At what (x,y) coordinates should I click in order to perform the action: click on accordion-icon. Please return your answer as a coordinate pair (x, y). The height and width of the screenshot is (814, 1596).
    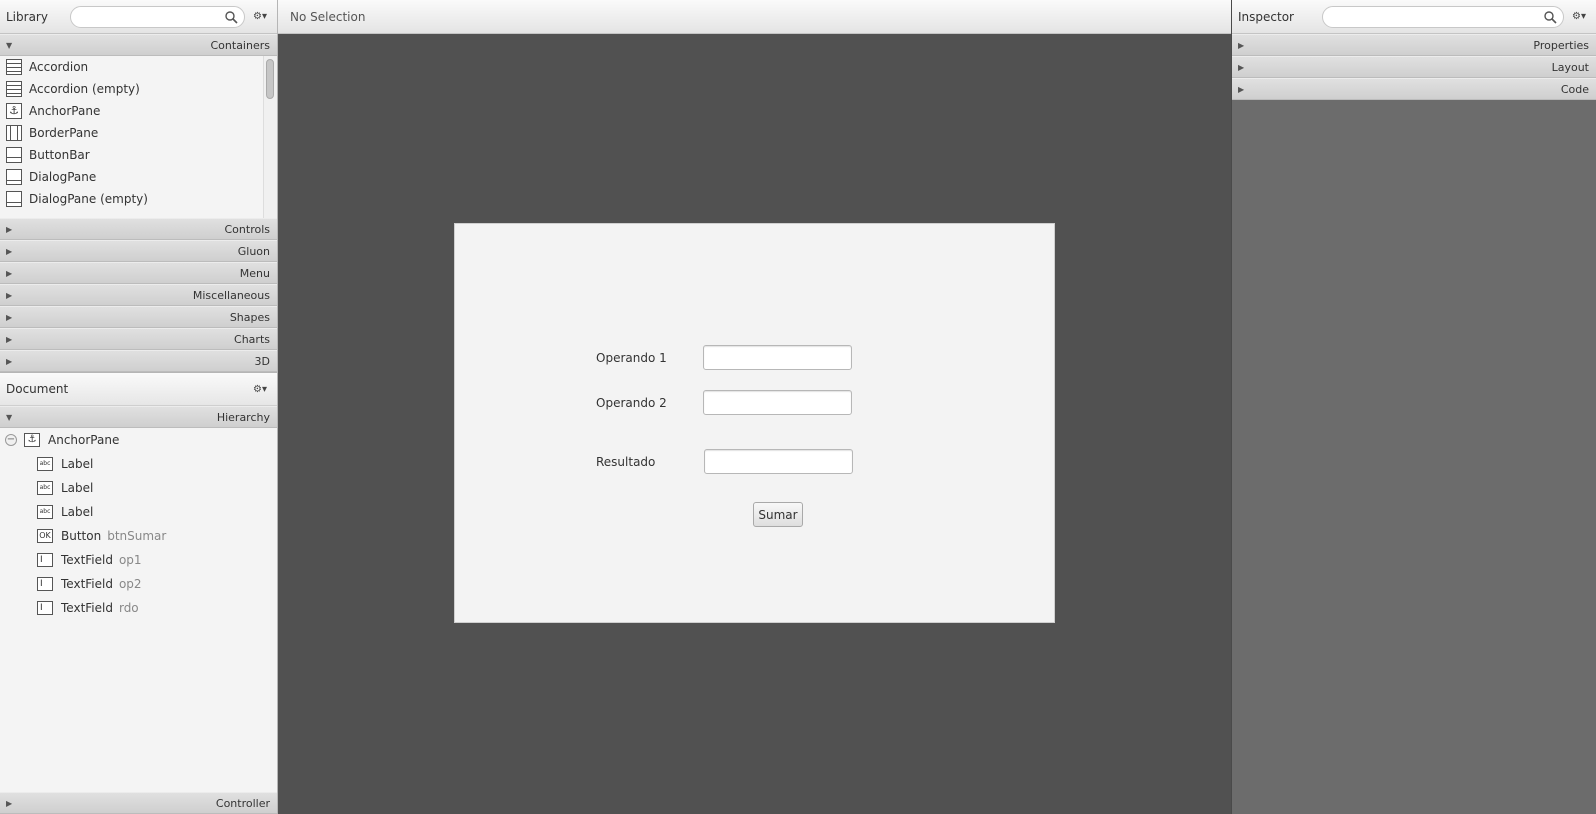
    Looking at the image, I should click on (14, 89).